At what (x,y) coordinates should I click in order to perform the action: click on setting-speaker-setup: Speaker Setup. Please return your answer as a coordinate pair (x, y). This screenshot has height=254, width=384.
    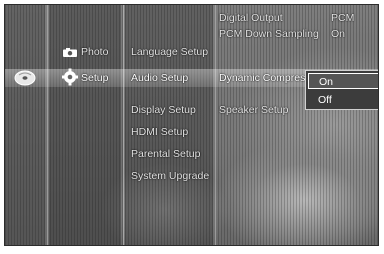
    Looking at the image, I should click on (253, 110).